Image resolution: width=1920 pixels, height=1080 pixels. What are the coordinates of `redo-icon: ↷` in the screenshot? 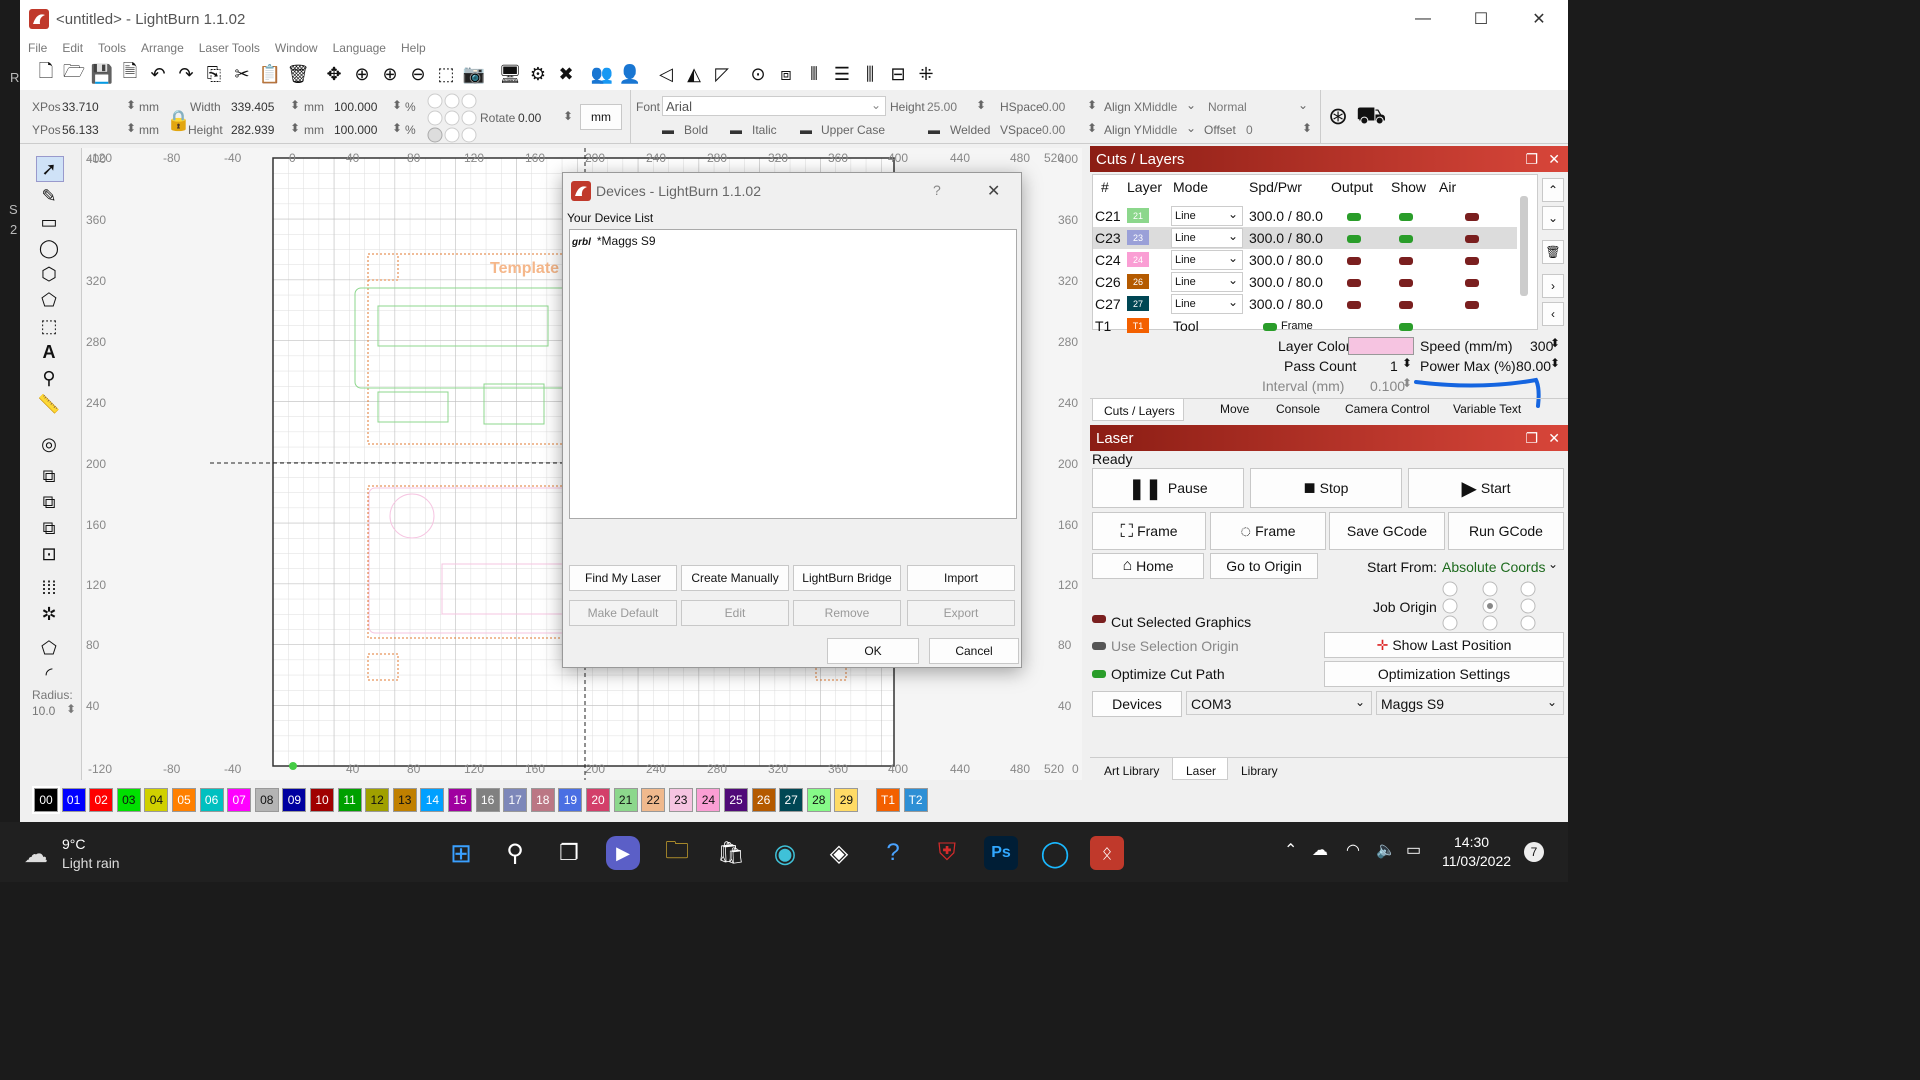 It's located at (186, 74).